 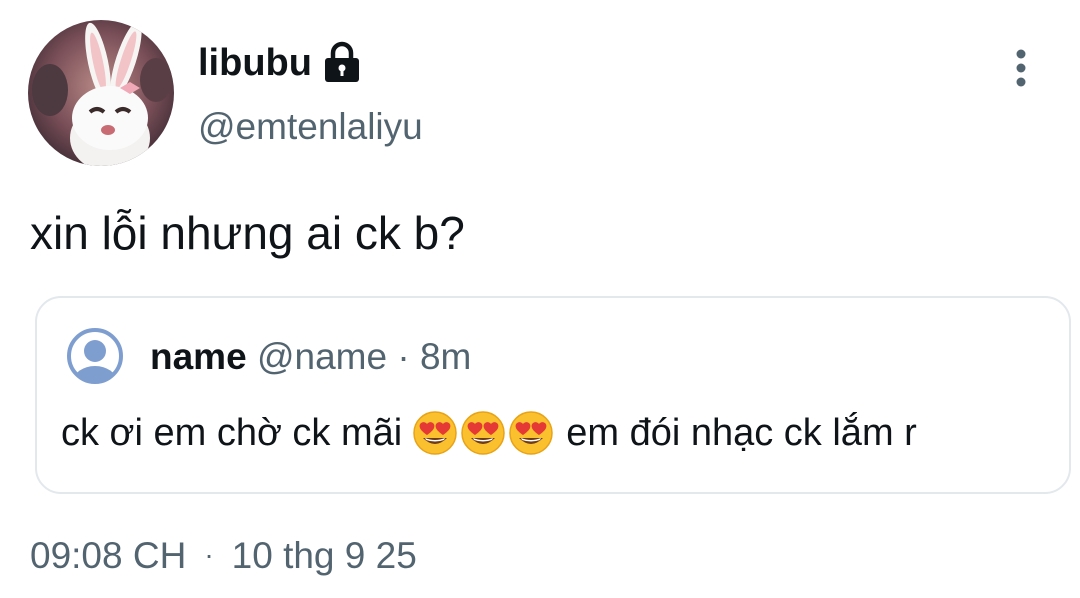 I want to click on emoji-group, so click(x=483, y=433).